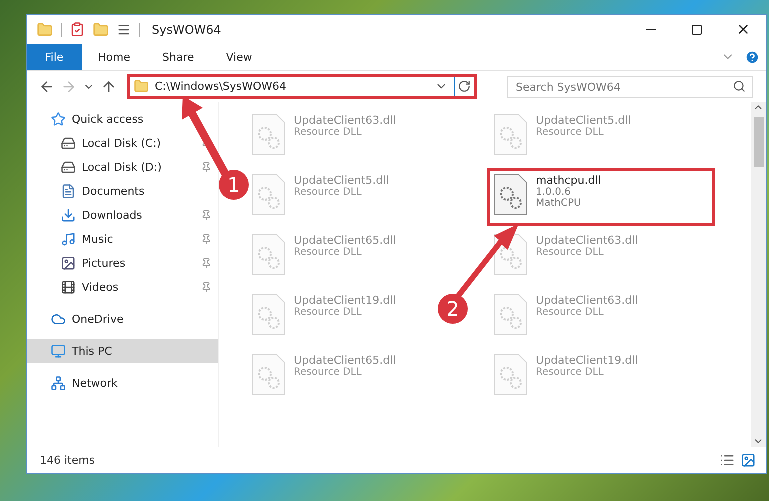  Describe the element at coordinates (122, 319) in the screenshot. I see `sidebar-item: OneDrive` at that location.